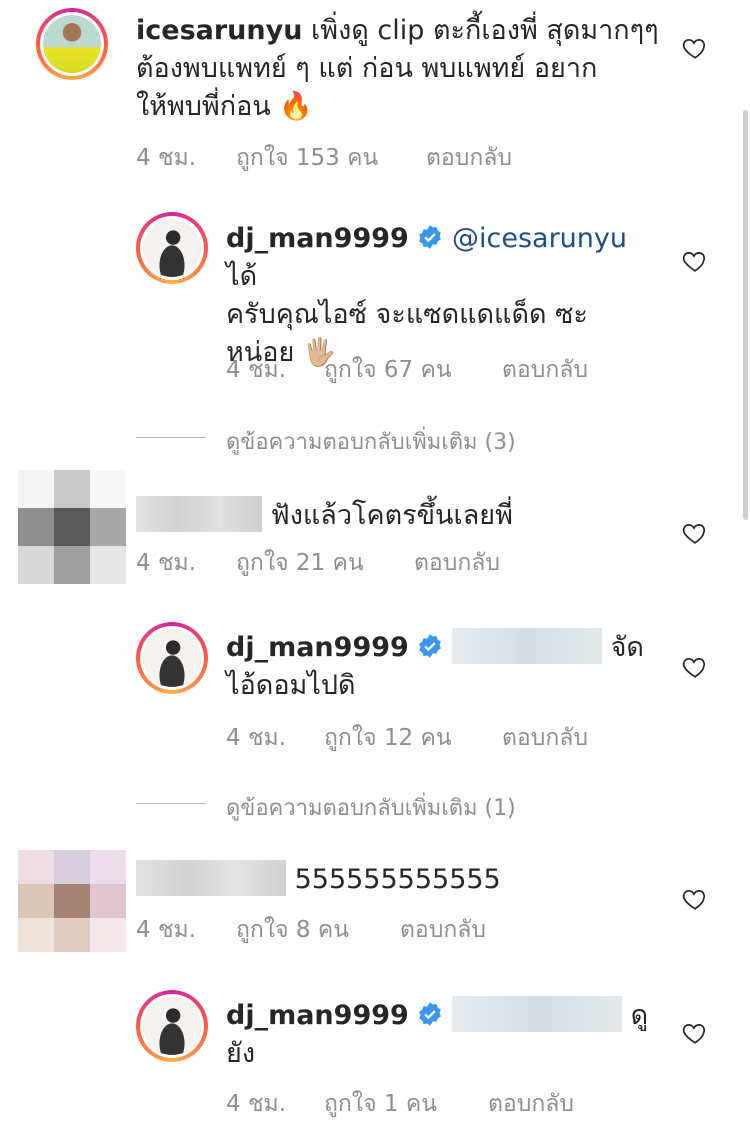  What do you see at coordinates (296, 106) in the screenshot?
I see `fire-emoji: 🔥` at bounding box center [296, 106].